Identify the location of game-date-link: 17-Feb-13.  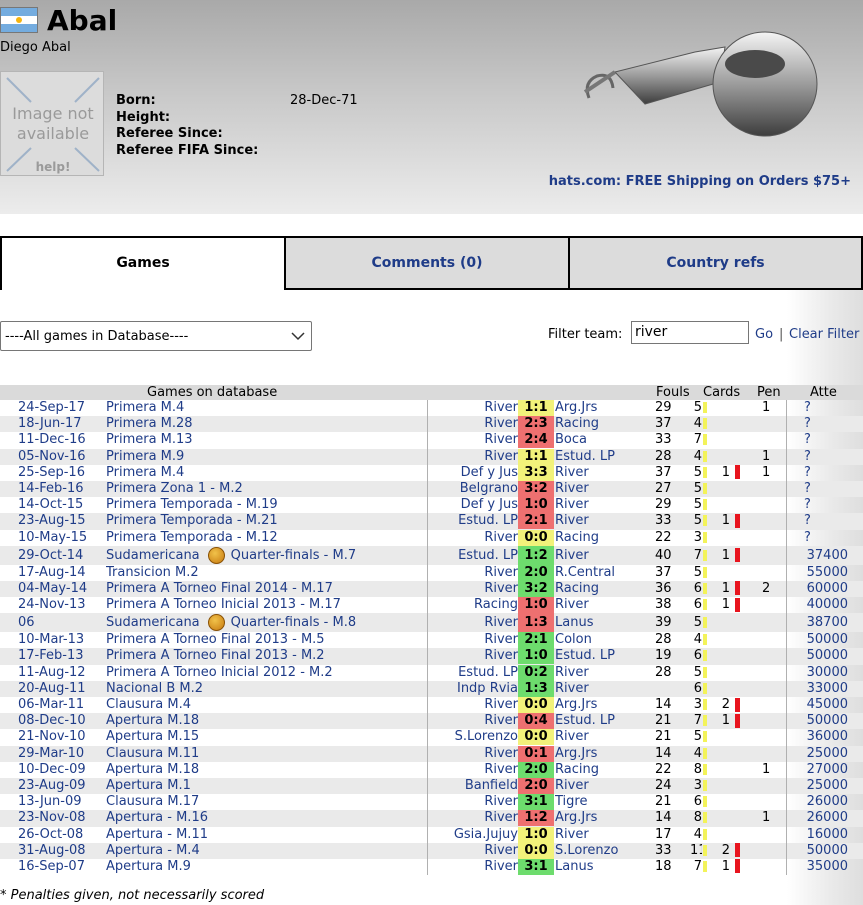
(41, 655).